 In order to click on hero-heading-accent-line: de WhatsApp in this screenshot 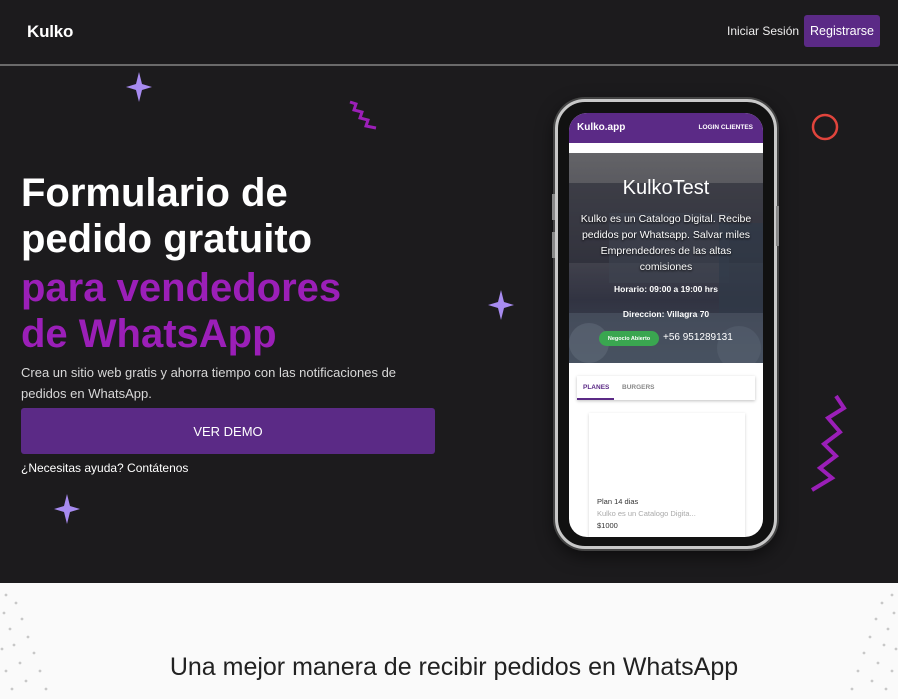, I will do `click(149, 334)`.